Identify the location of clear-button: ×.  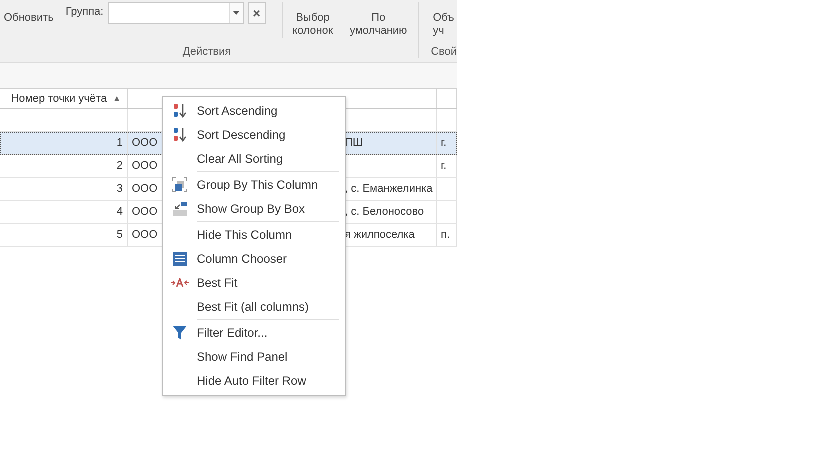
(257, 13).